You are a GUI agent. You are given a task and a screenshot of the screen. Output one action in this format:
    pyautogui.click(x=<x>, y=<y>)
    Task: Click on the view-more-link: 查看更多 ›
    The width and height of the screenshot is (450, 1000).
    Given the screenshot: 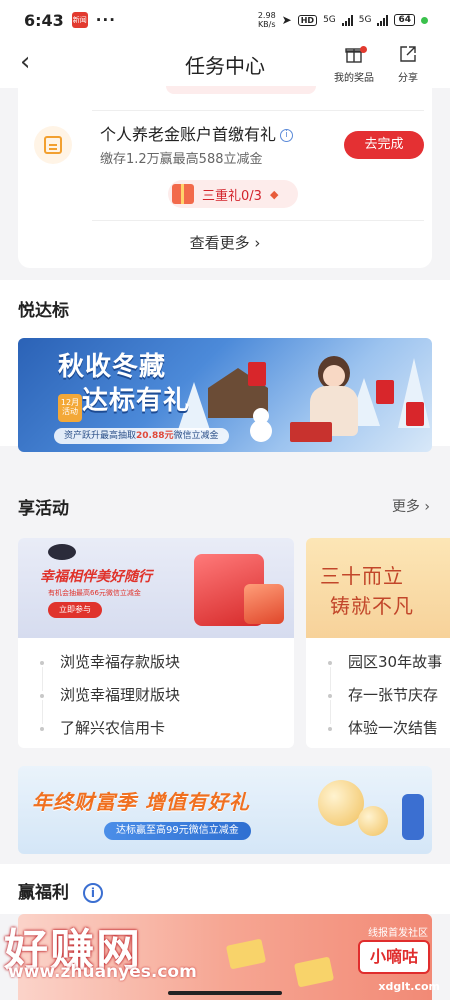 What is the action you would take?
    pyautogui.click(x=225, y=242)
    